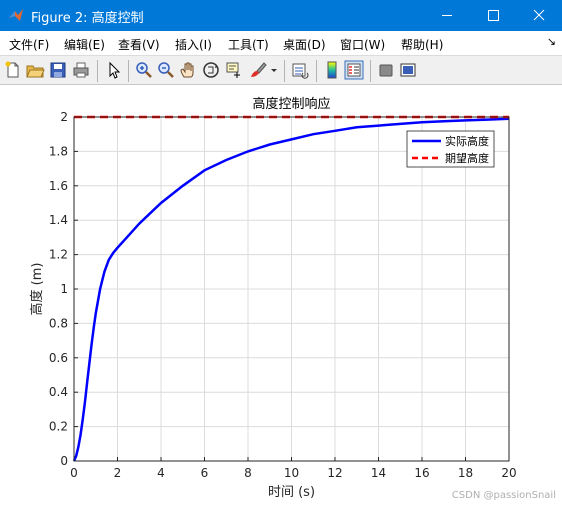  I want to click on legend-label-actual: 实际高度, so click(467, 141).